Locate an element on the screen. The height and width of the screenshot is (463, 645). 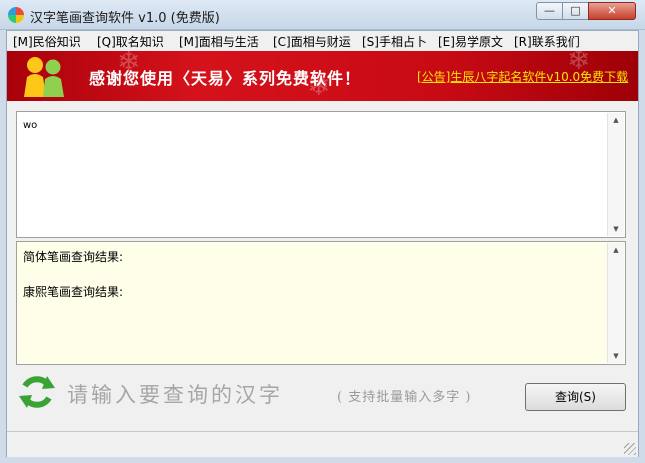
input-prompt: 请输入要查询的汉字 is located at coordinates (175, 395).